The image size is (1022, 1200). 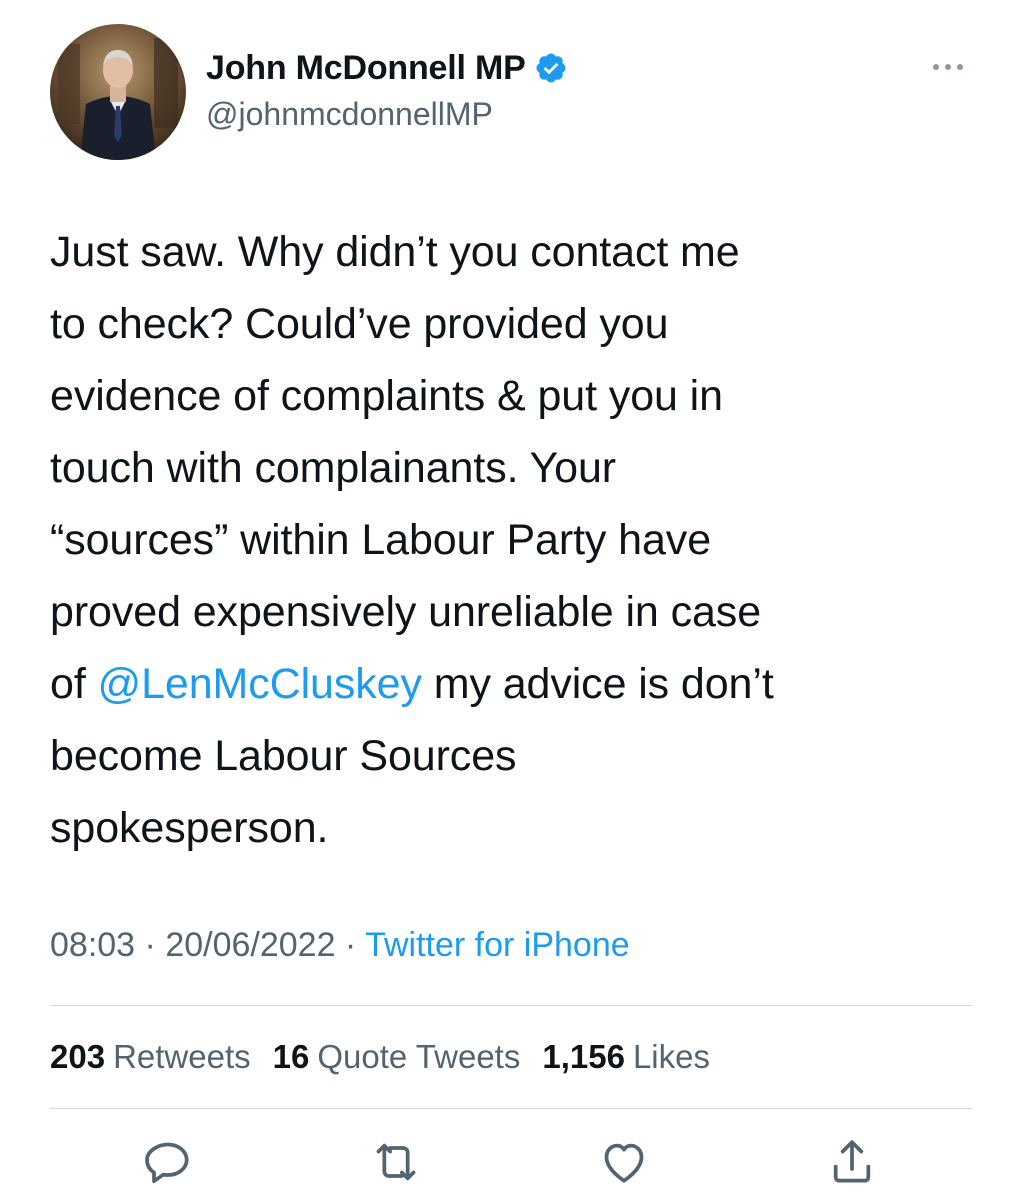 I want to click on share-icon, so click(x=852, y=1162).